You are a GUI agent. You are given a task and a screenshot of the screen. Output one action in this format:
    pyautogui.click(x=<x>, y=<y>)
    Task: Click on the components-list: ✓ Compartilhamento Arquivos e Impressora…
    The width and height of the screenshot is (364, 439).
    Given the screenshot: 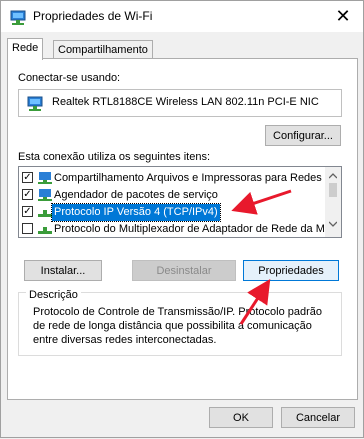 What is the action you would take?
    pyautogui.click(x=180, y=202)
    